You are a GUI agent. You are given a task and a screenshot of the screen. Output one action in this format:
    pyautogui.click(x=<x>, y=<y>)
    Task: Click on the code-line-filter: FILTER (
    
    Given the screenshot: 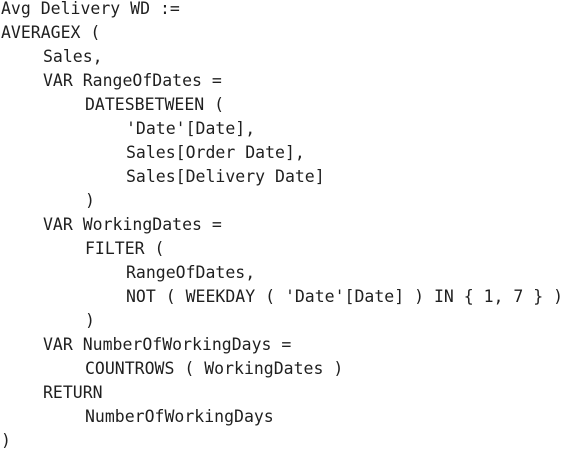 What is the action you would take?
    pyautogui.click(x=125, y=248)
    